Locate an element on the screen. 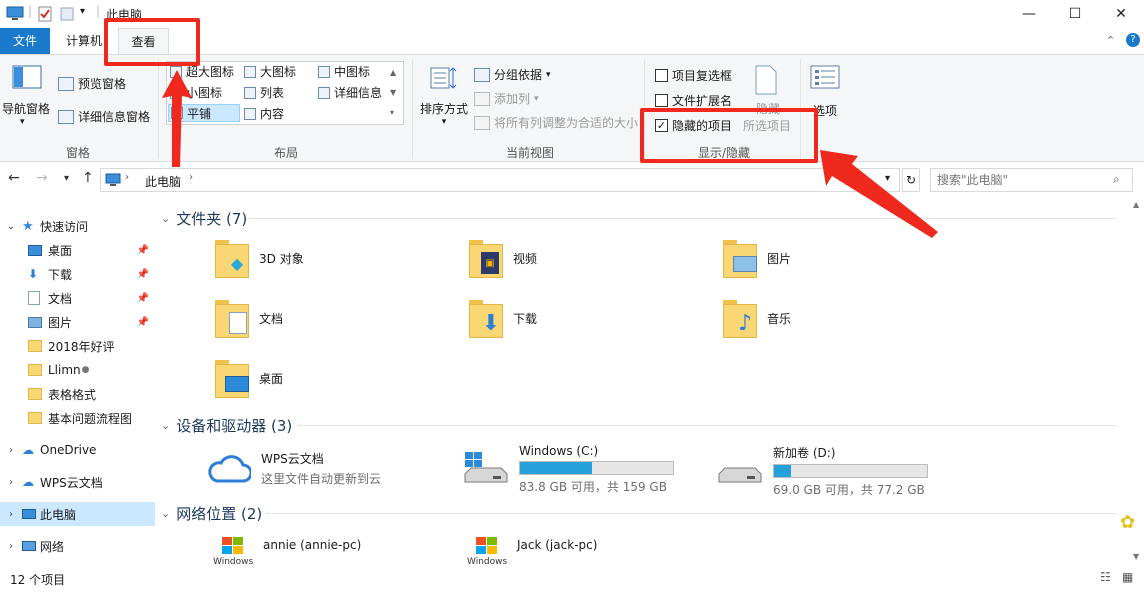 This screenshot has height=592, width=1144. annotation-arrow-up is located at coordinates (177, 118).